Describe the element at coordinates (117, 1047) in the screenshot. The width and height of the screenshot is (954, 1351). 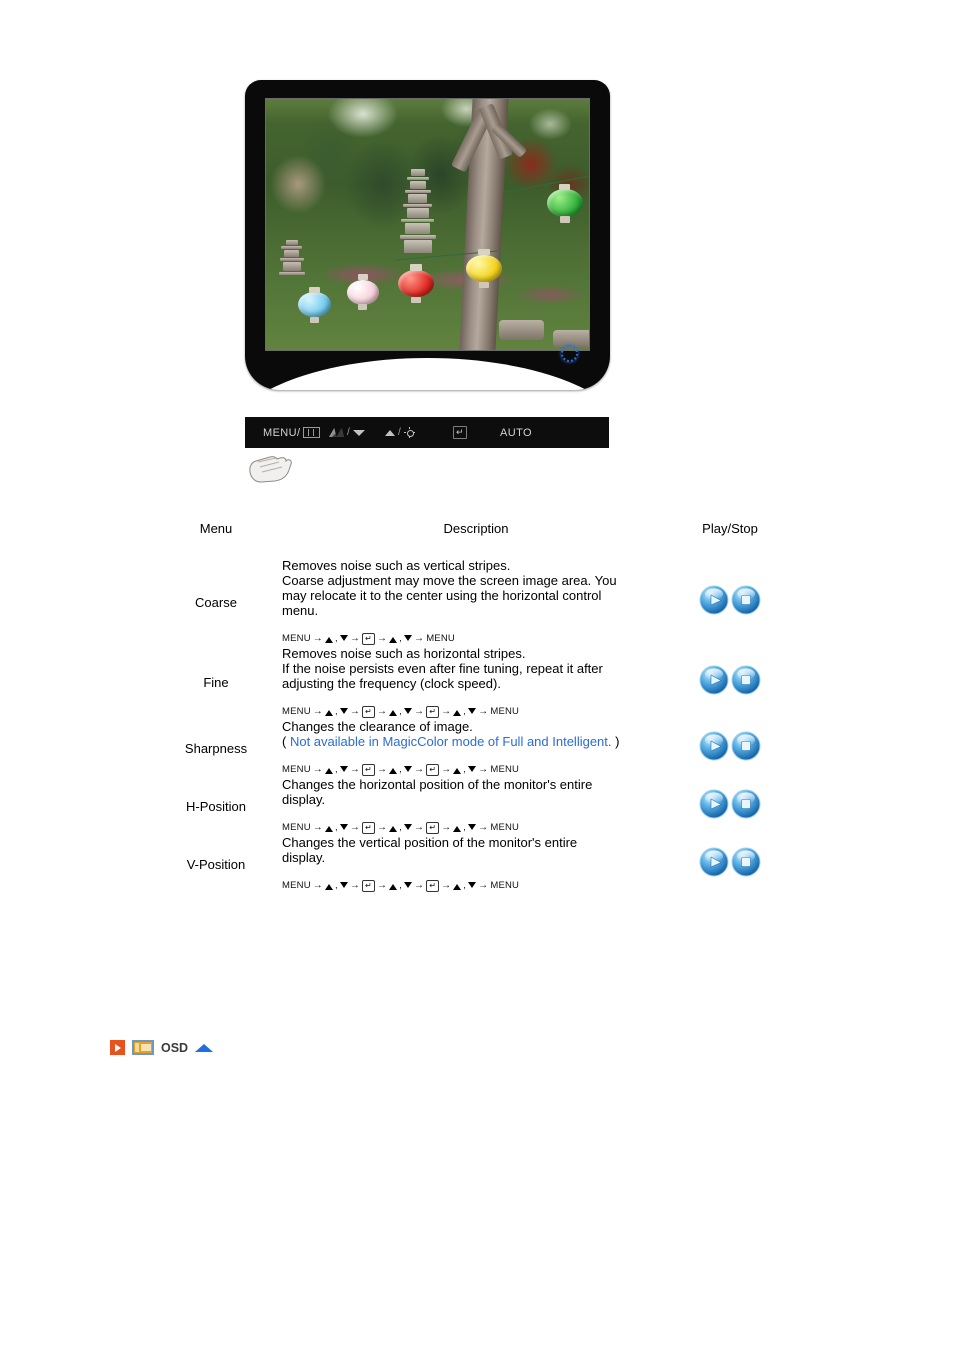
I see `play-arrow-icon` at that location.